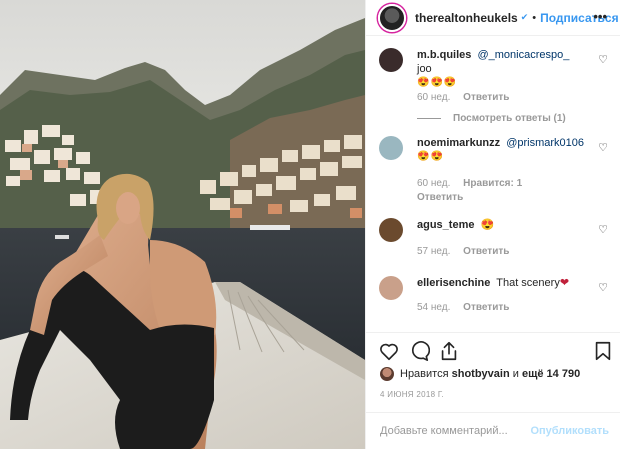 Image resolution: width=620 pixels, height=449 pixels. Describe the element at coordinates (392, 17) in the screenshot. I see `author-avatar` at that location.